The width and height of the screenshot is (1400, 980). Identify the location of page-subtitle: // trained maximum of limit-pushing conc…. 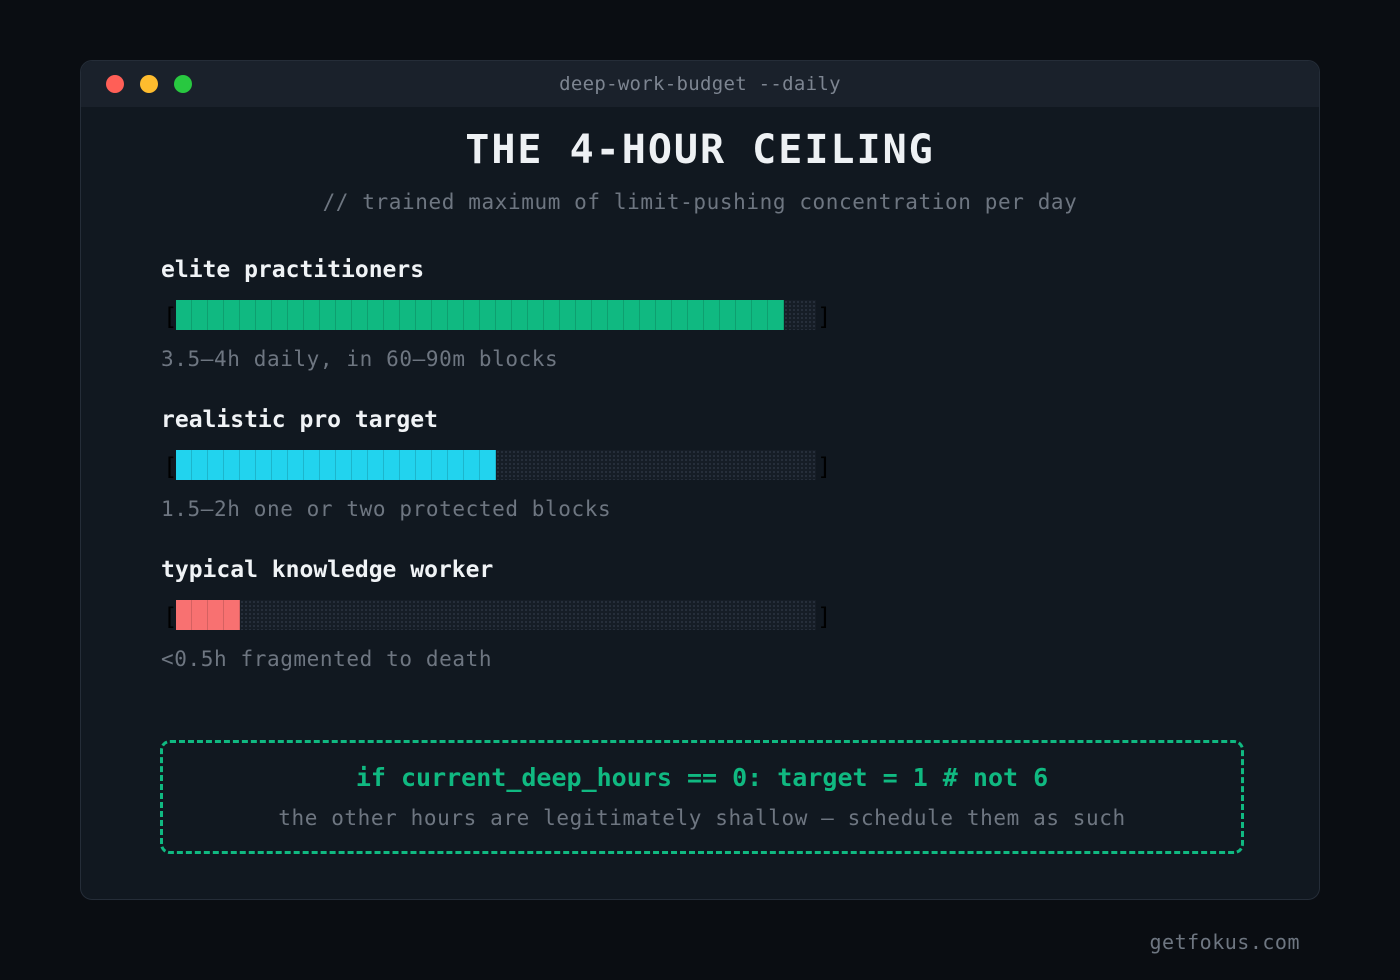
(700, 202).